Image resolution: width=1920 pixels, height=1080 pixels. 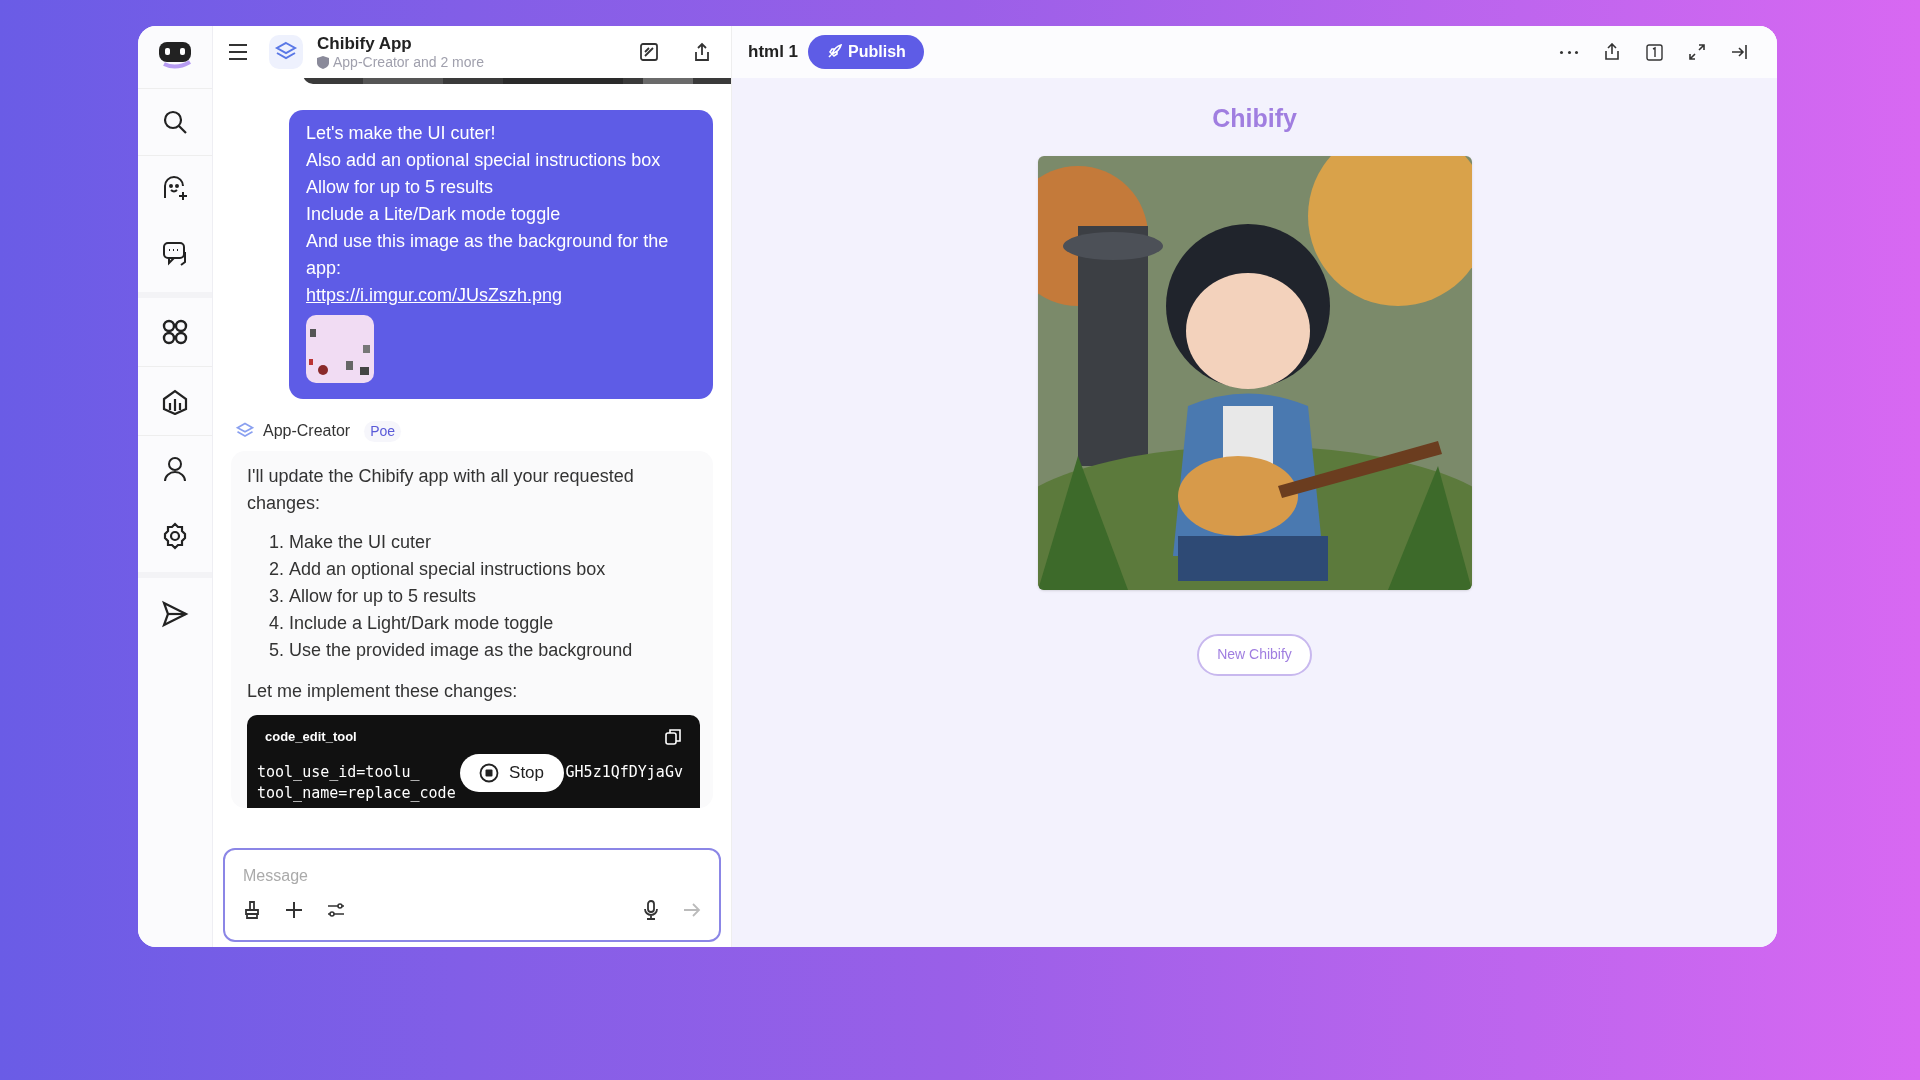 I want to click on list-item-text: Use the provided image as the background, so click(x=461, y=650).